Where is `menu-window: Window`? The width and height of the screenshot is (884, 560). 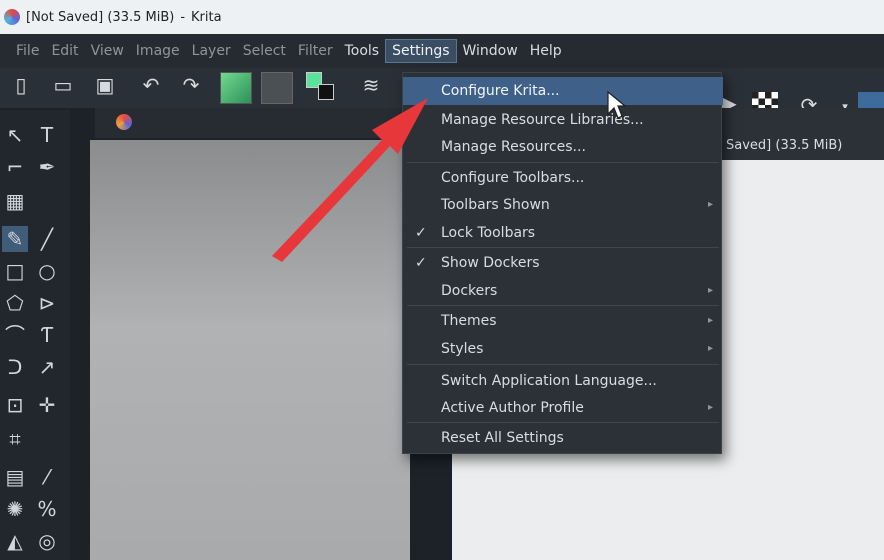 menu-window: Window is located at coordinates (490, 51).